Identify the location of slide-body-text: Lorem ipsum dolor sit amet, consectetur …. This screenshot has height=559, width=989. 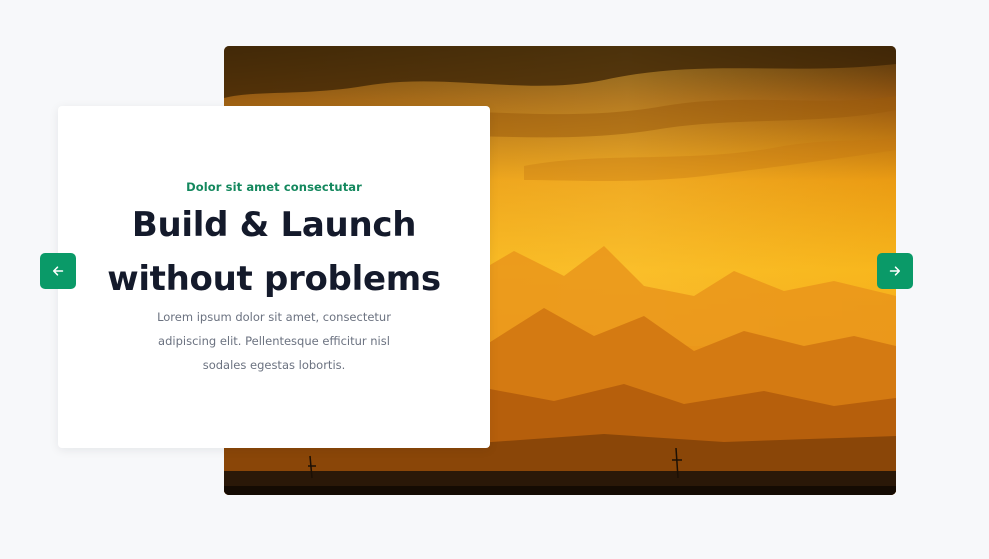
(274, 341).